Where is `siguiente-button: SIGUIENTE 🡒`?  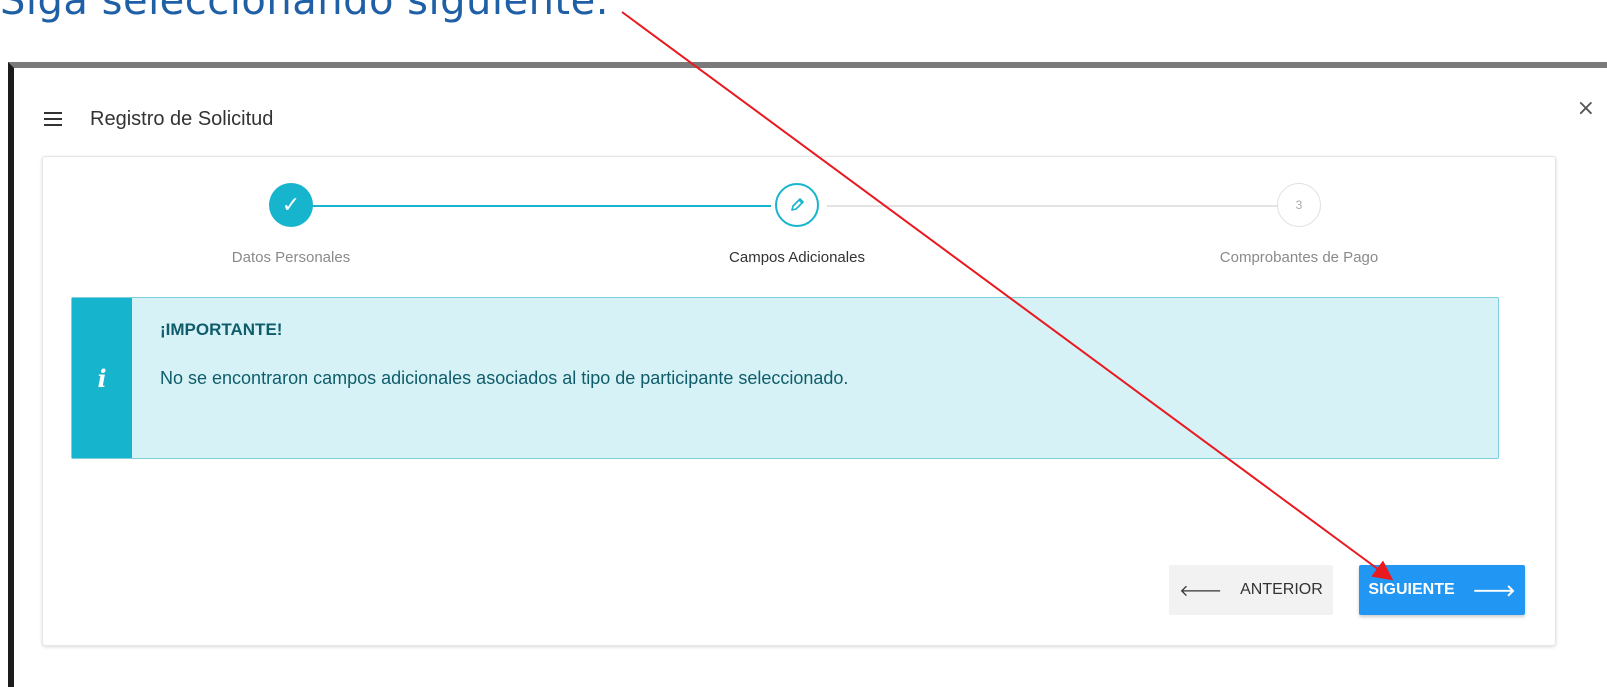 siguiente-button: SIGUIENTE 🡒 is located at coordinates (1442, 590).